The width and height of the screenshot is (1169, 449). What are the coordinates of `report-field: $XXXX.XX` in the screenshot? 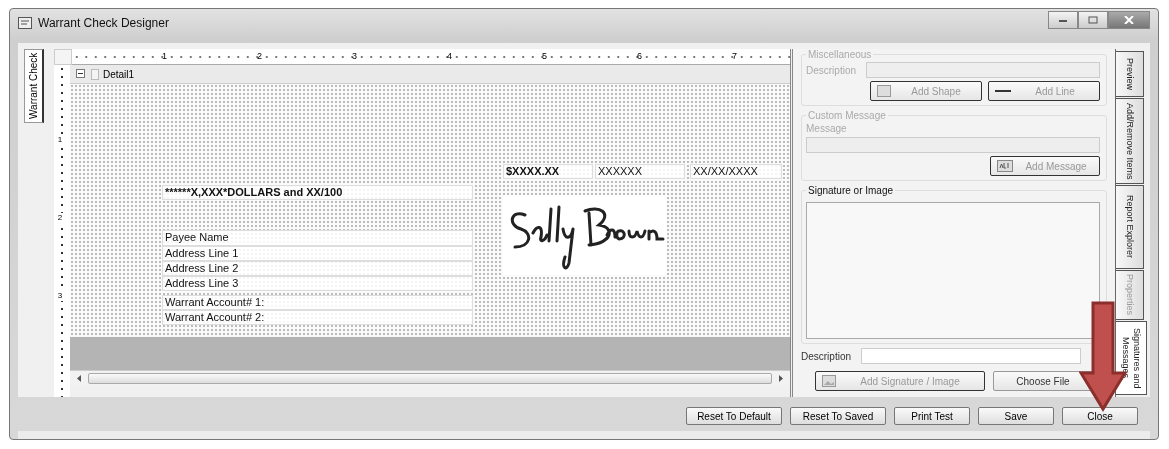 It's located at (548, 171).